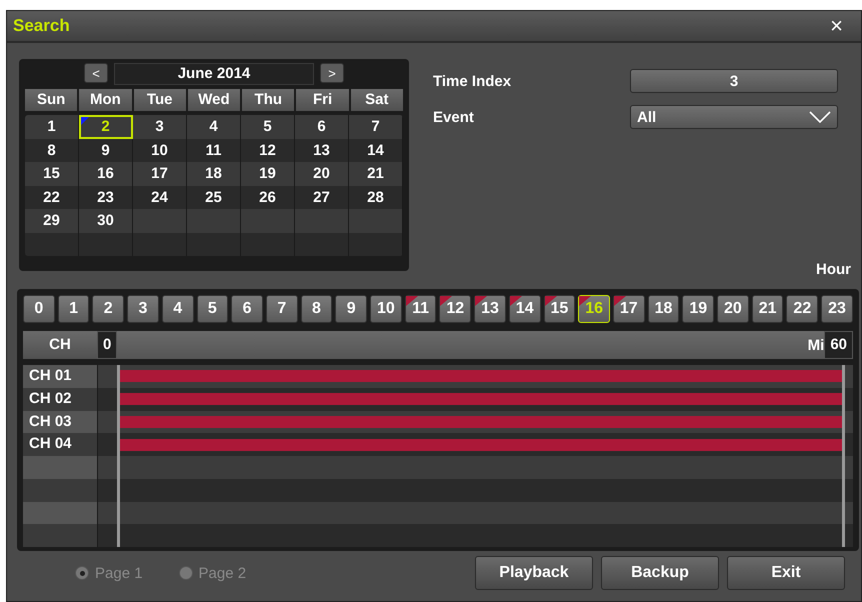 Image resolution: width=862 pixels, height=602 pixels. I want to click on weekday-header: Sun, so click(51, 100).